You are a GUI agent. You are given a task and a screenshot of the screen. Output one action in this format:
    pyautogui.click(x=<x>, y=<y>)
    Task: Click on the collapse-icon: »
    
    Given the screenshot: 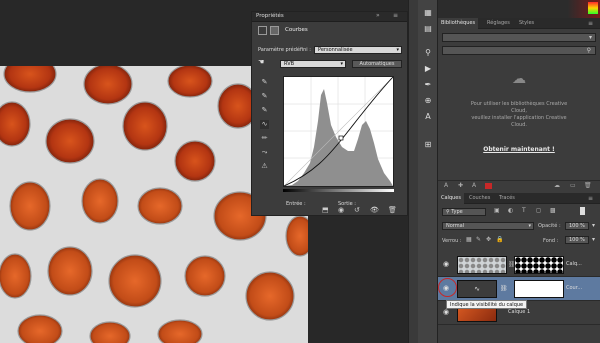 What is the action you would take?
    pyautogui.click(x=378, y=15)
    